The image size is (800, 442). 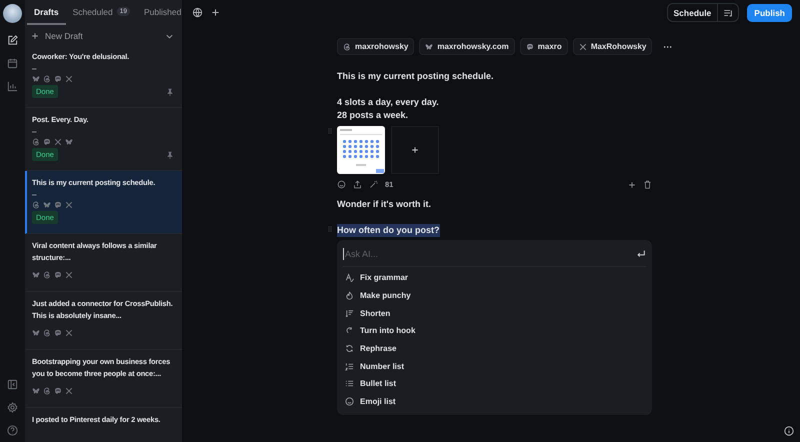 What do you see at coordinates (349, 366) in the screenshot?
I see `numbered-list-icon` at bounding box center [349, 366].